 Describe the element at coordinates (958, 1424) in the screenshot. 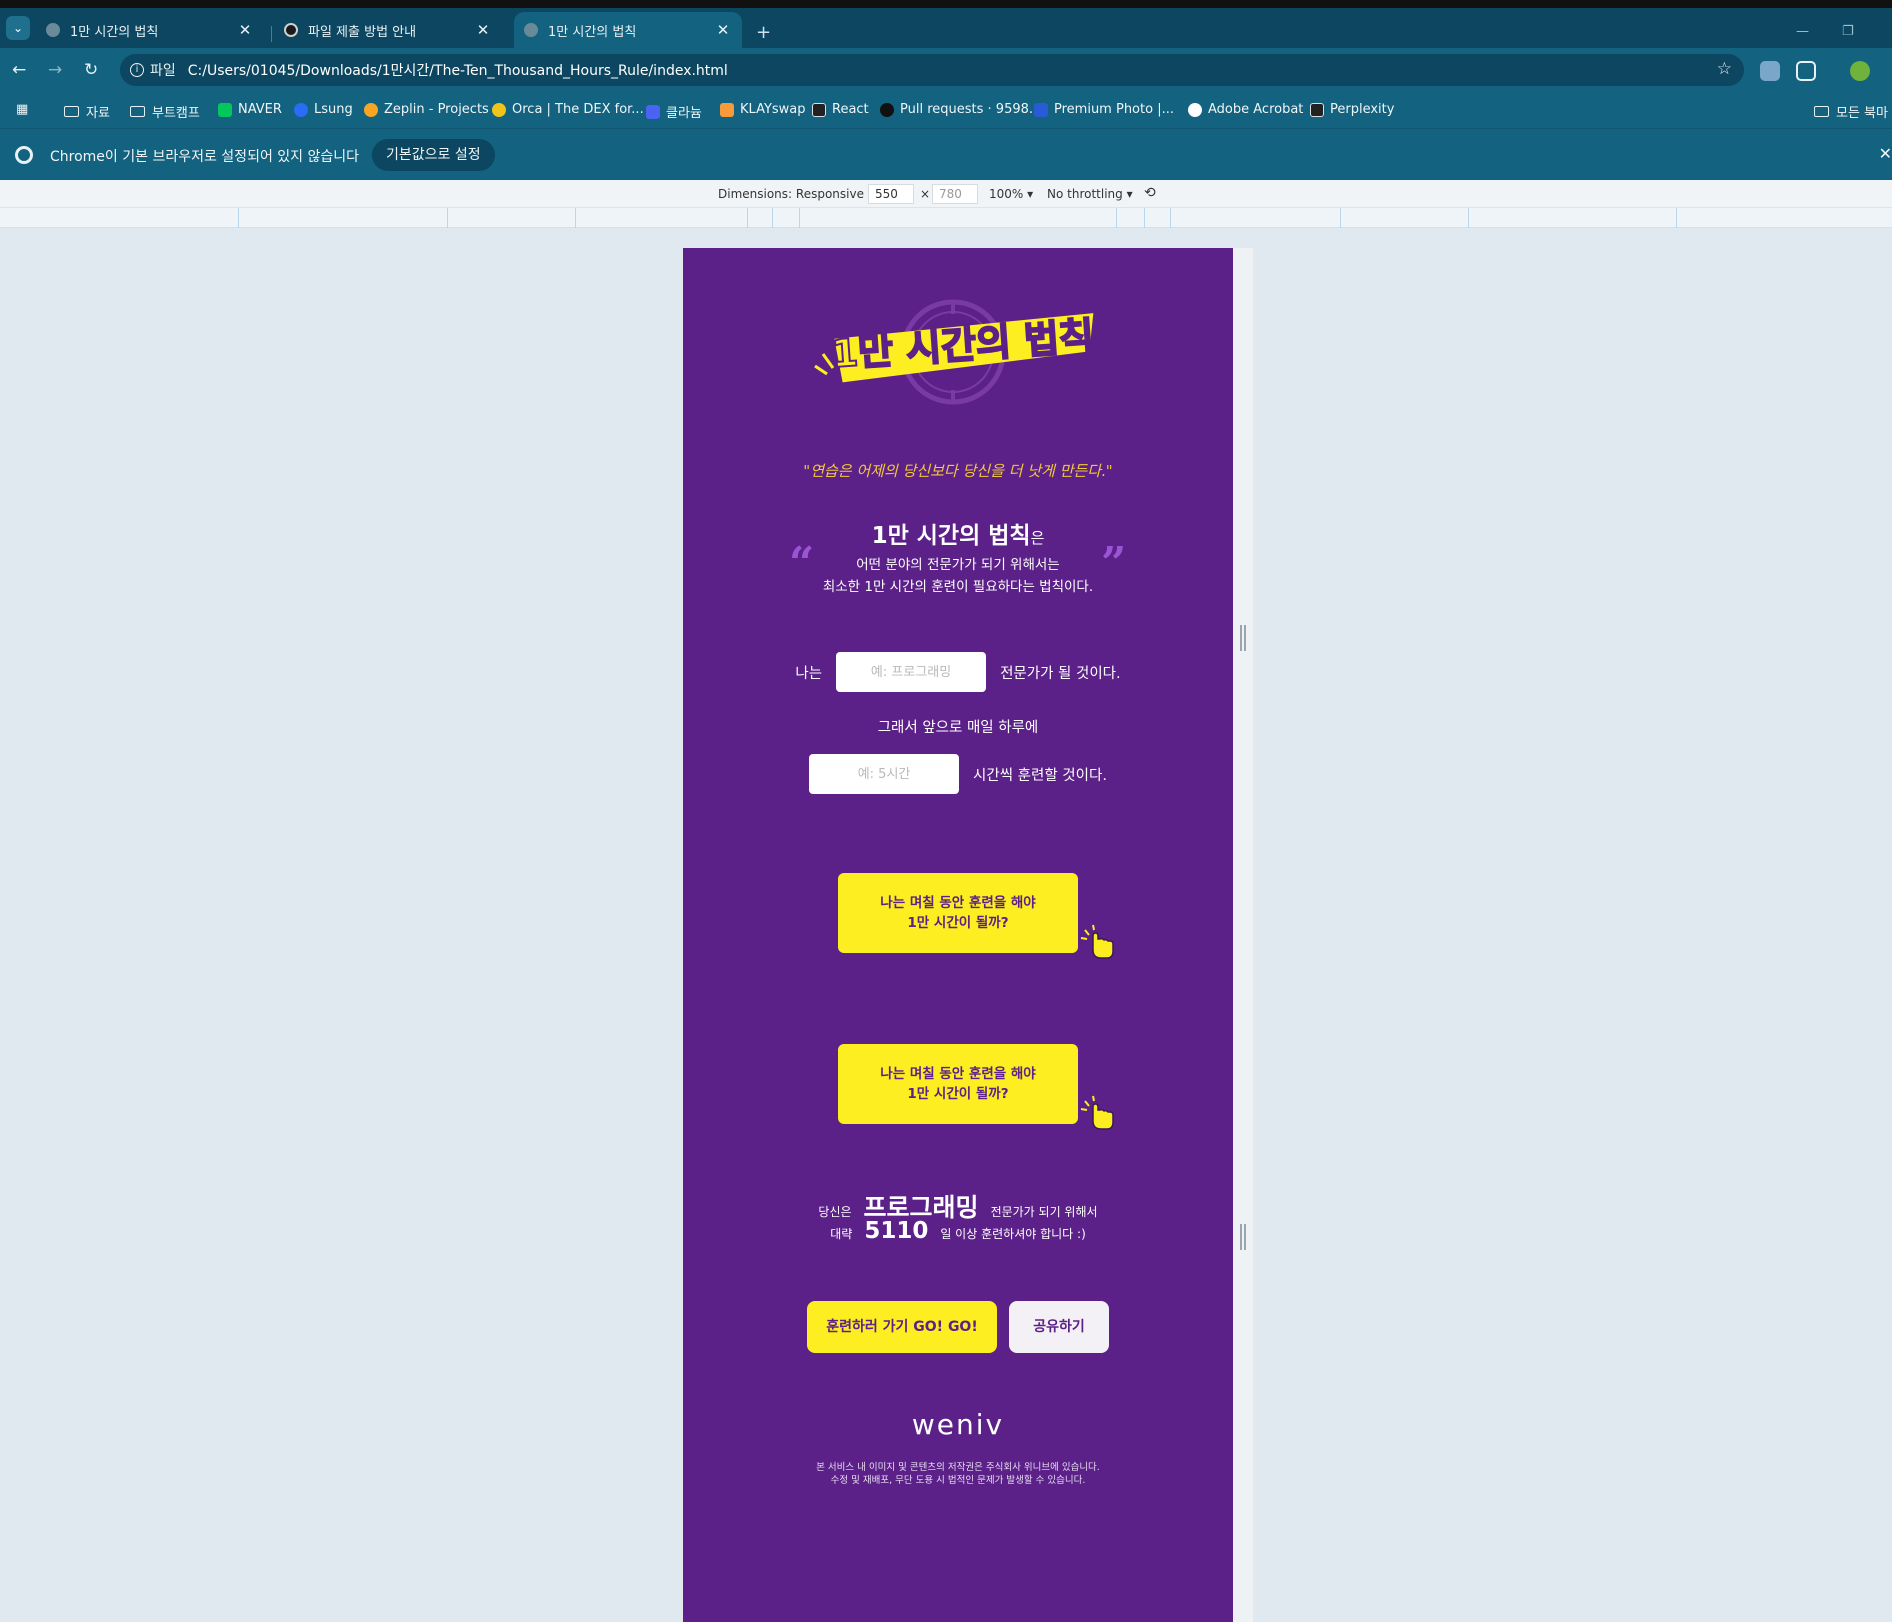

I see `weniv-logo: weniv` at that location.